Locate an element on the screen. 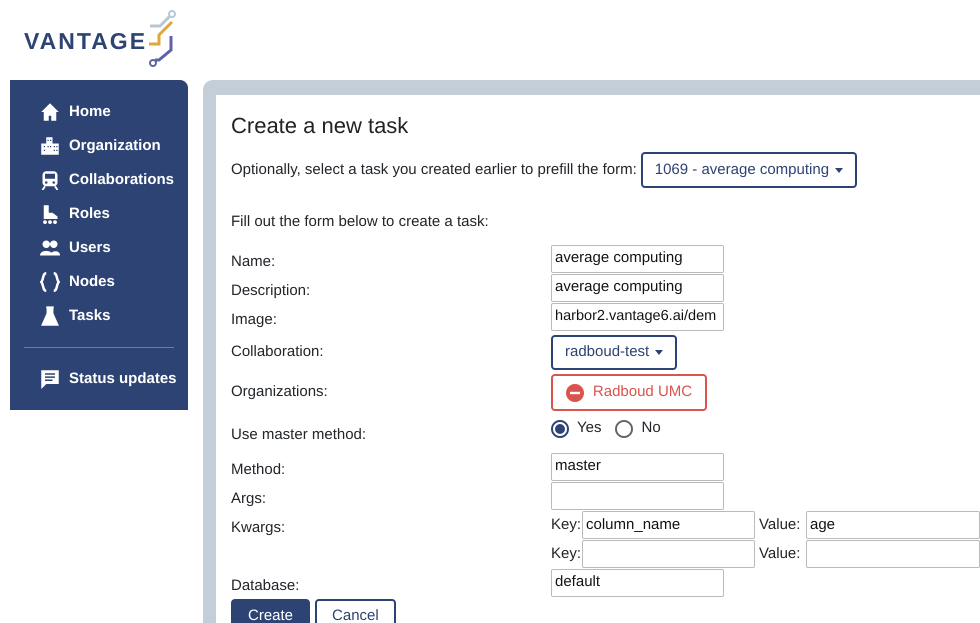 This screenshot has height=623, width=980. nav-link: Status updates is located at coordinates (99, 379).